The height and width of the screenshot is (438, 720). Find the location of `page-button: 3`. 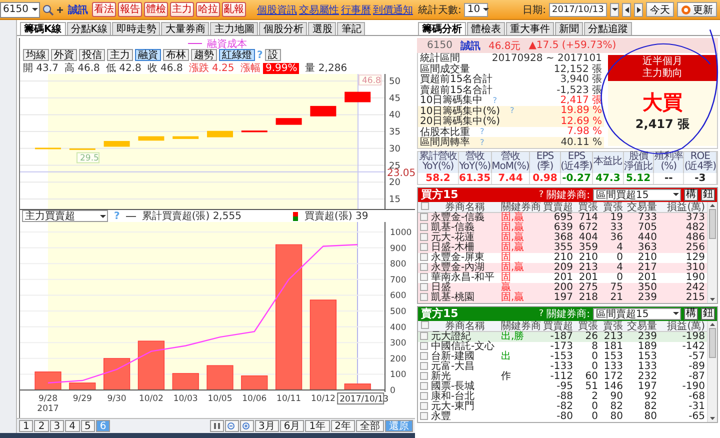

page-button: 3 is located at coordinates (57, 426).